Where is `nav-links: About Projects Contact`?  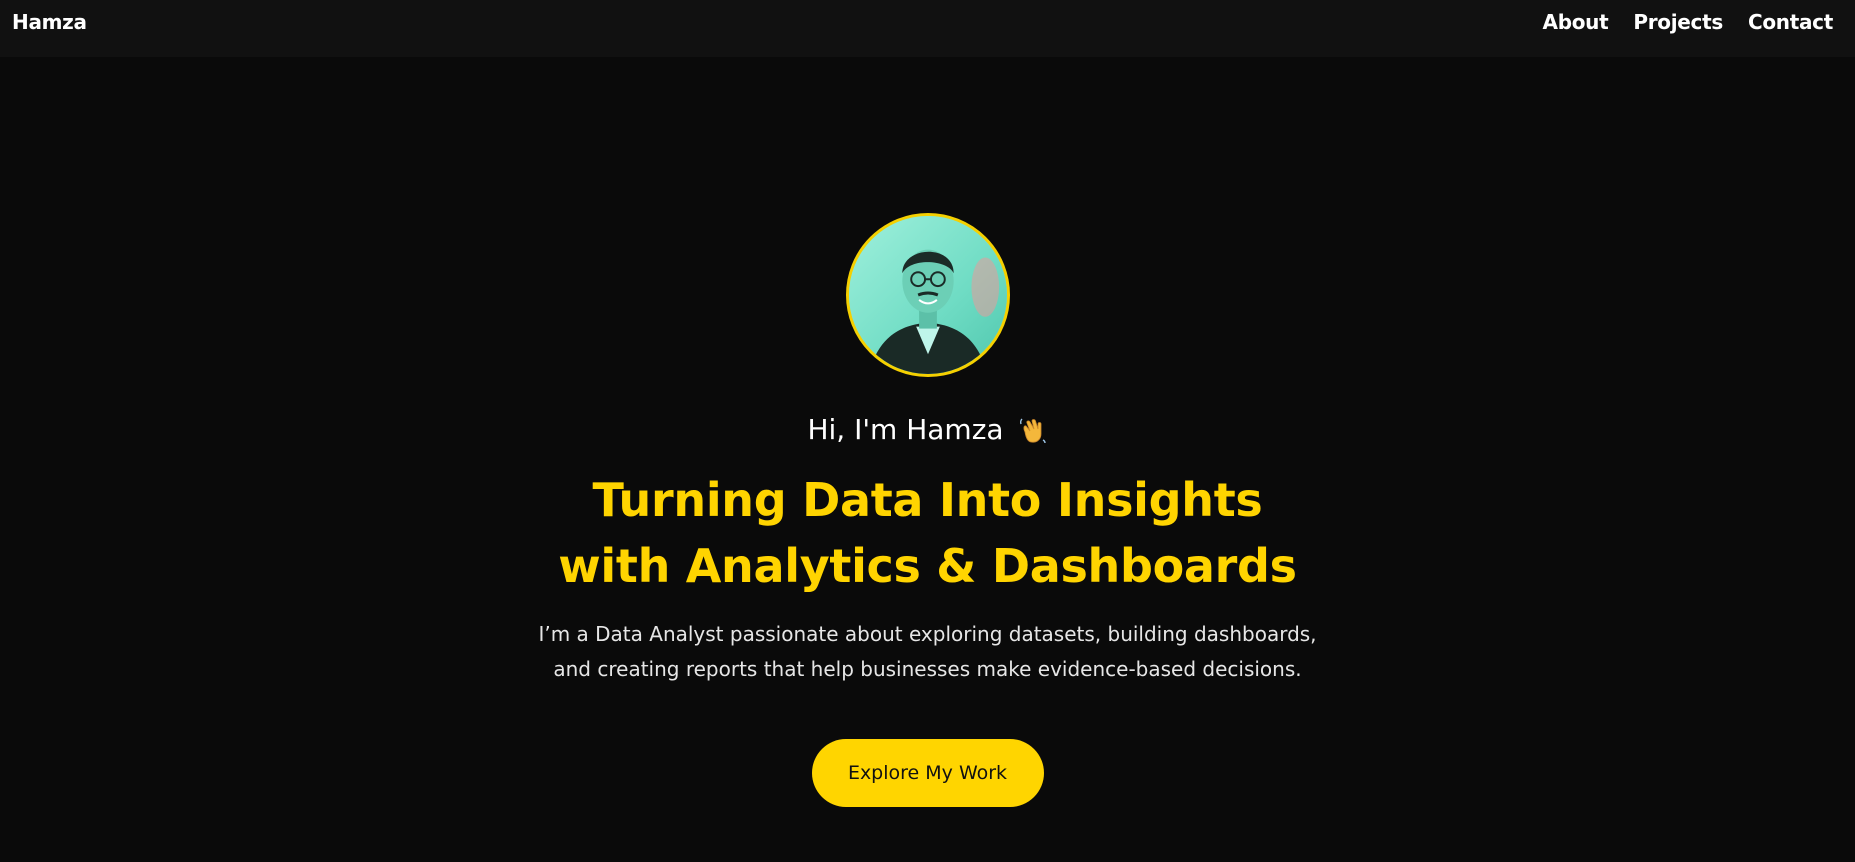 nav-links: About Projects Contact is located at coordinates (1693, 22).